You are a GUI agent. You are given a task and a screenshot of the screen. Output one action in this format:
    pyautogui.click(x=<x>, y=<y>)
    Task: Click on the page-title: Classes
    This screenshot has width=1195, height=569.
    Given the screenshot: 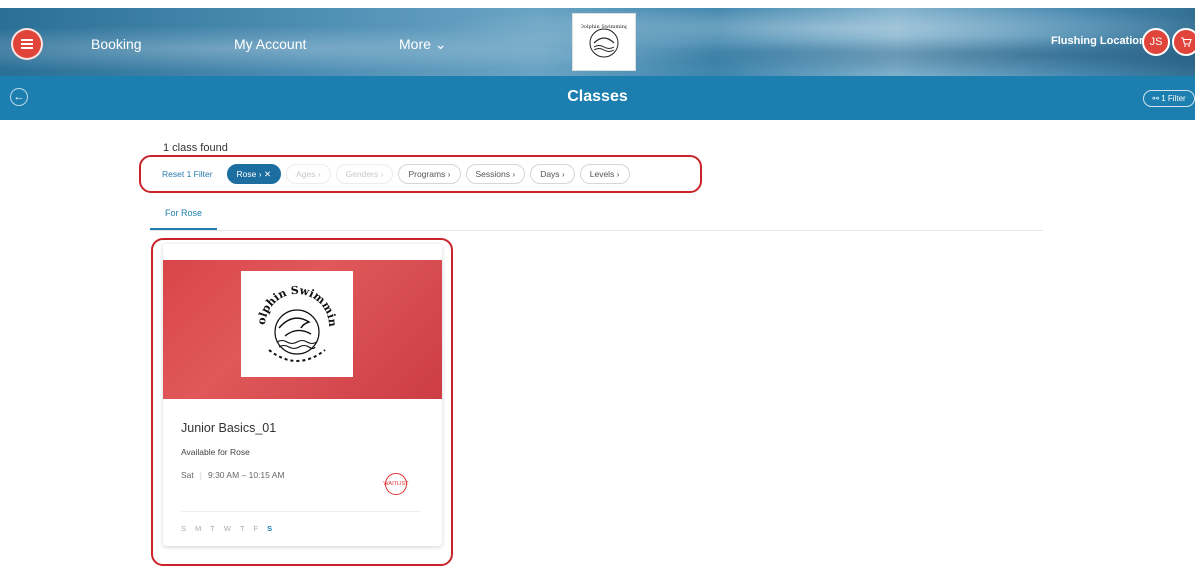 What is the action you would take?
    pyautogui.click(x=597, y=96)
    